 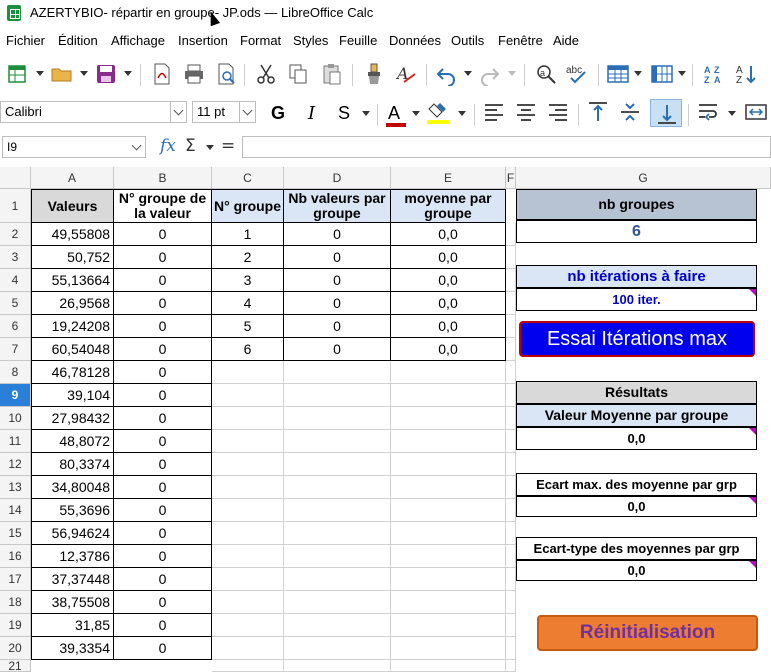 I want to click on row-header-17: 17, so click(x=15, y=579).